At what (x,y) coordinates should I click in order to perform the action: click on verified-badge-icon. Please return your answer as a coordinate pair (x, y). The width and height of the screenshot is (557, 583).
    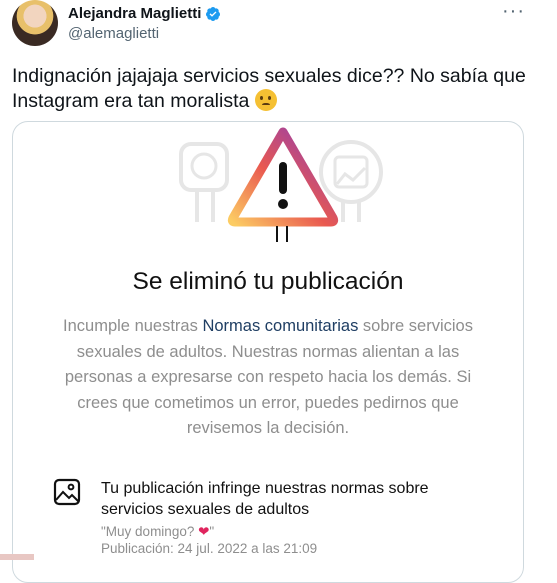
    Looking at the image, I should click on (213, 13).